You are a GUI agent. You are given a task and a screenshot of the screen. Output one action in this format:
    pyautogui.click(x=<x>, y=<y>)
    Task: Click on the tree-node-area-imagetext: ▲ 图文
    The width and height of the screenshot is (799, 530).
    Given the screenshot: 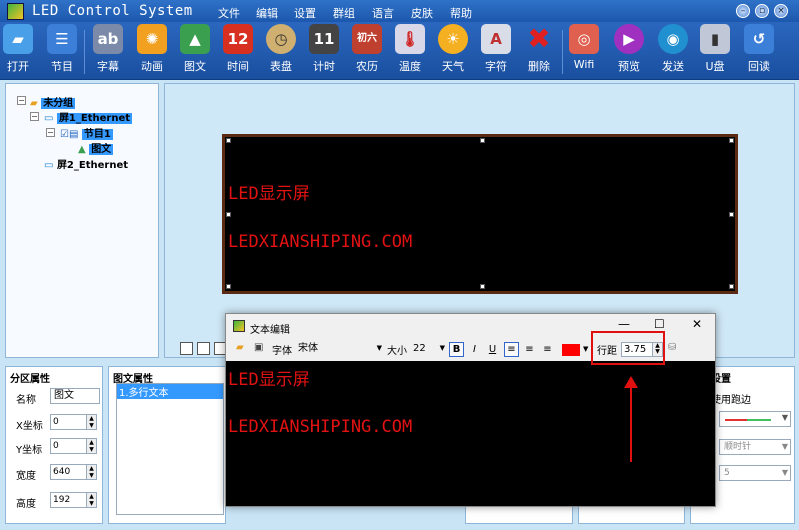 What is the action you would take?
    pyautogui.click(x=96, y=147)
    